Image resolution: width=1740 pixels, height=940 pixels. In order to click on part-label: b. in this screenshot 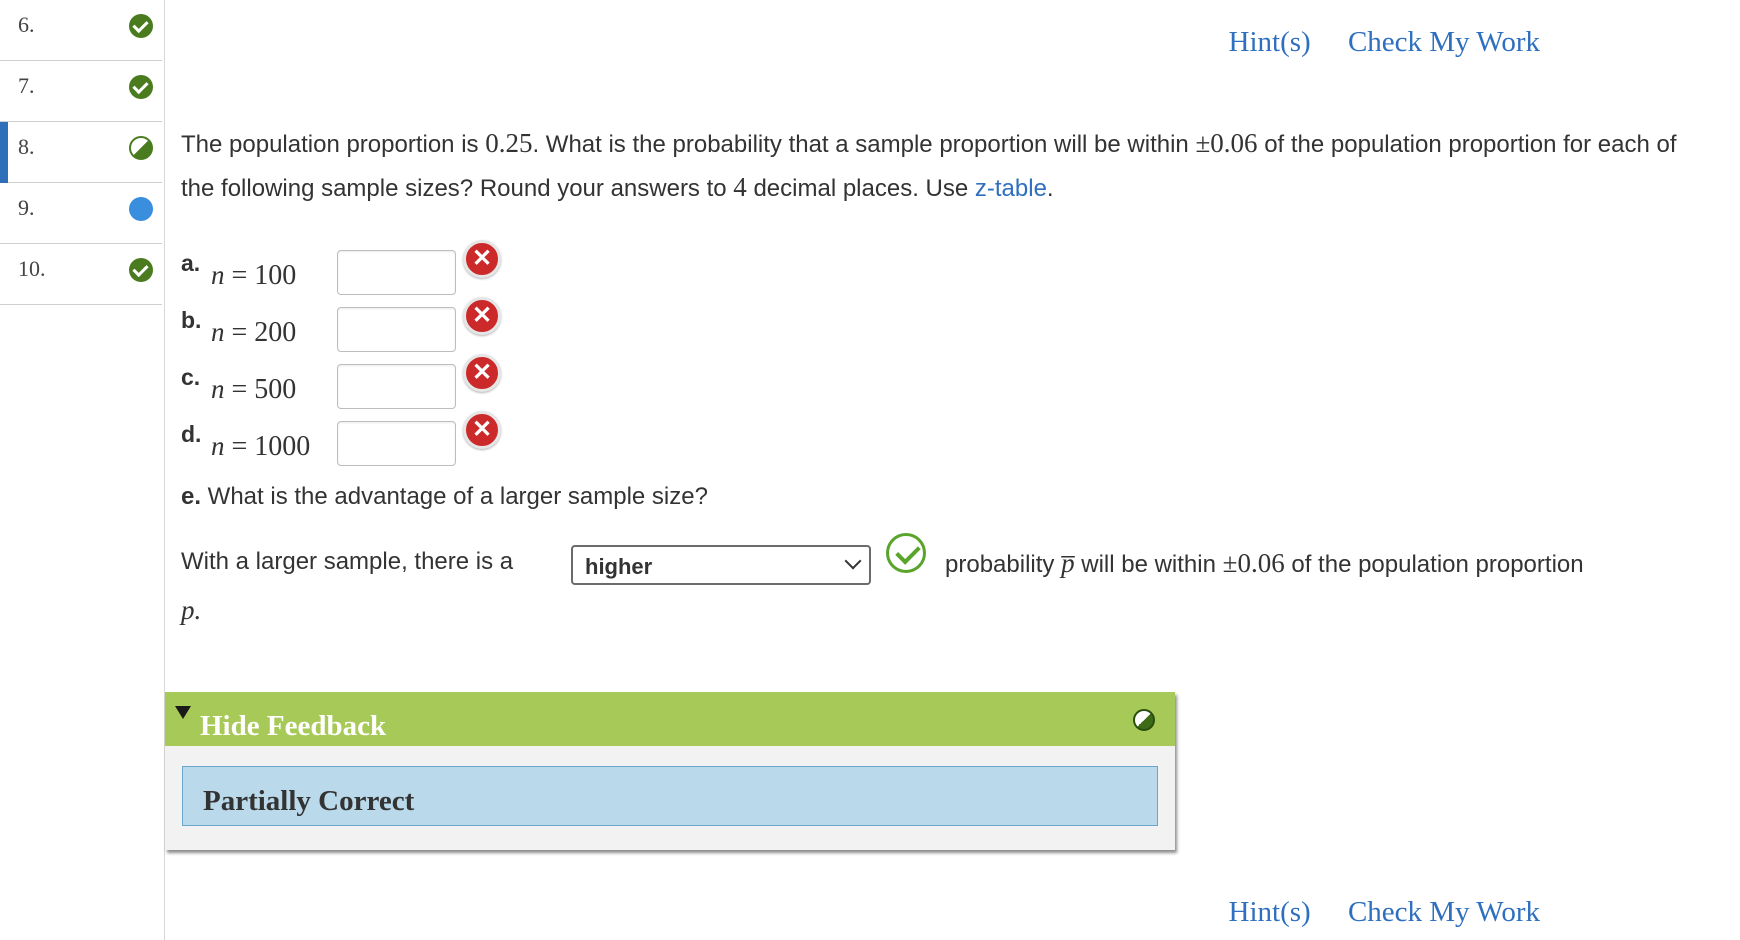, I will do `click(191, 320)`.